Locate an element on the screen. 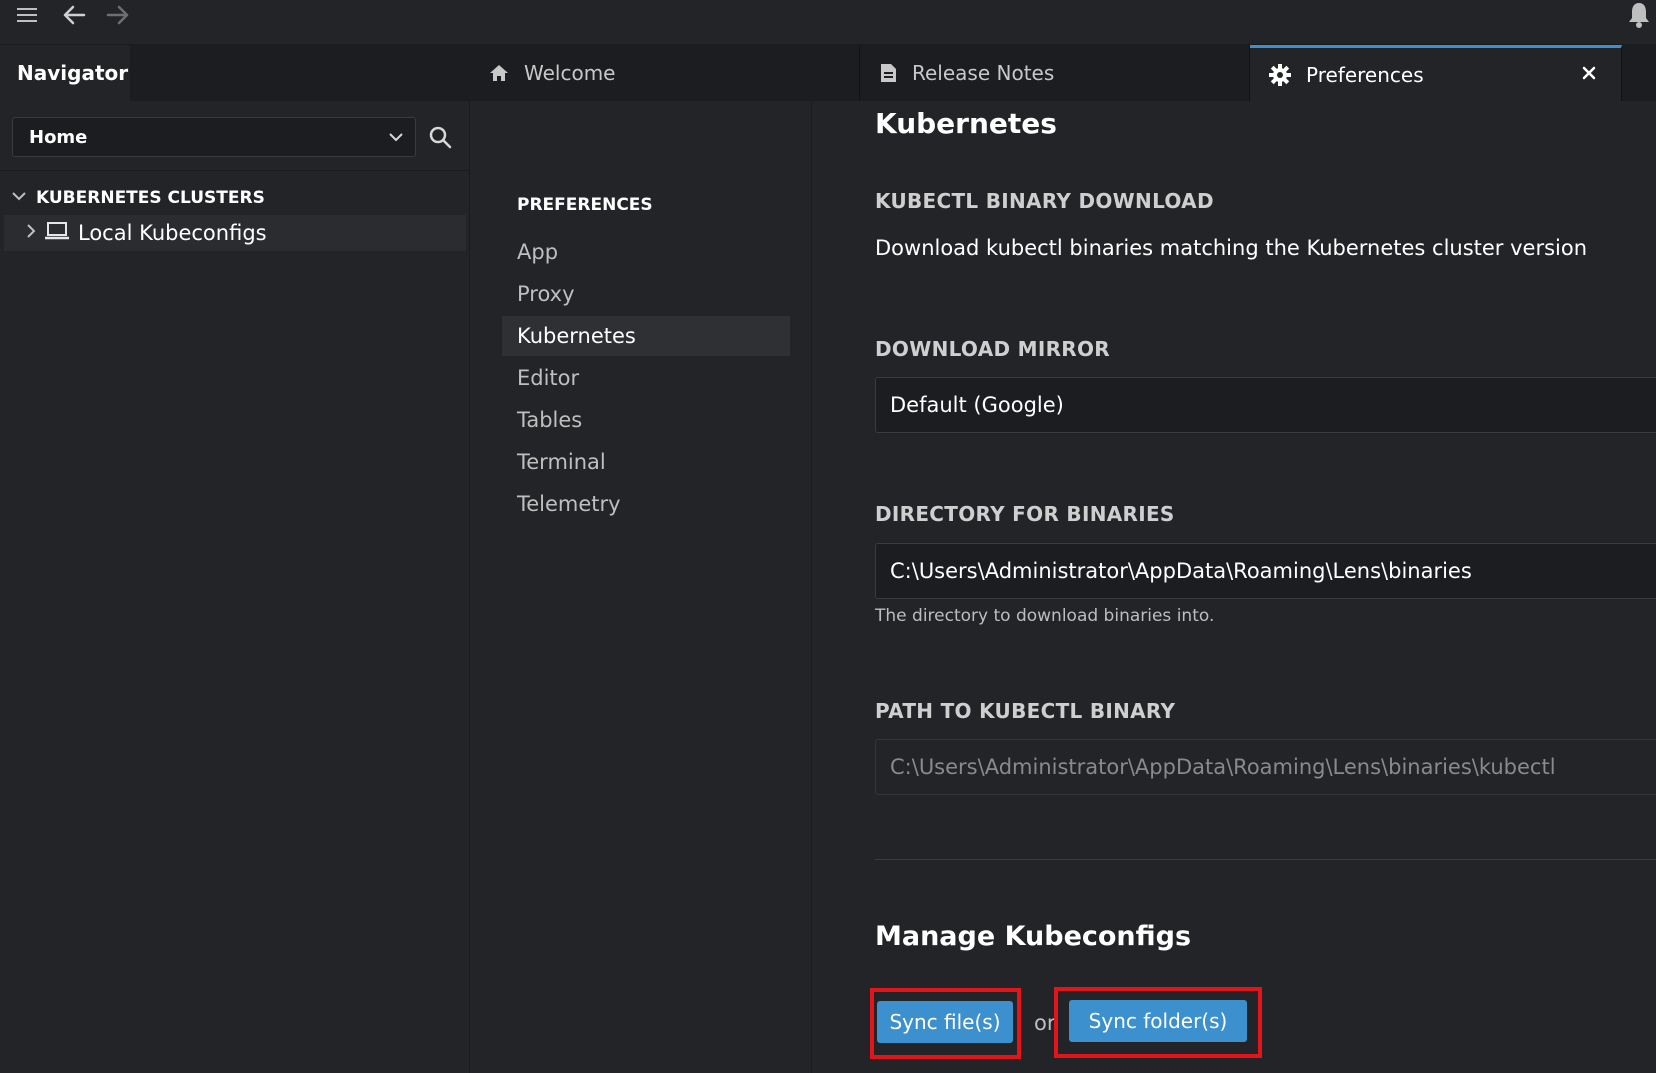  kubectl-download-label: KUBECTL BINARY DOWNLOAD is located at coordinates (1044, 201).